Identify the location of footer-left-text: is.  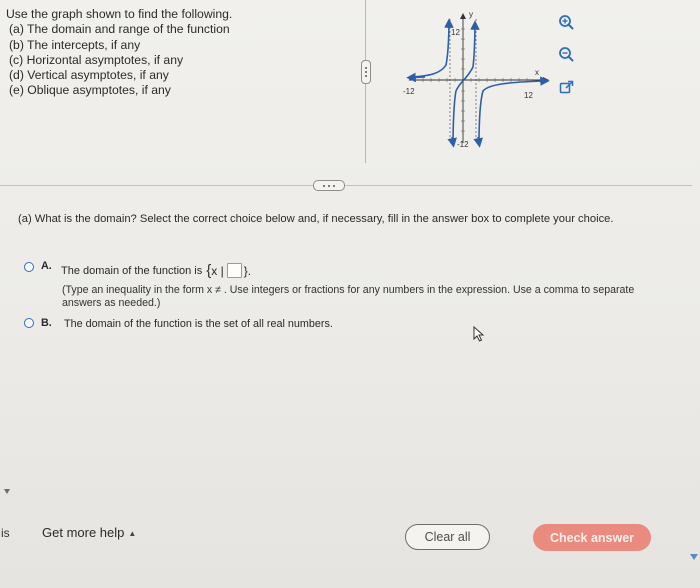
(5, 533).